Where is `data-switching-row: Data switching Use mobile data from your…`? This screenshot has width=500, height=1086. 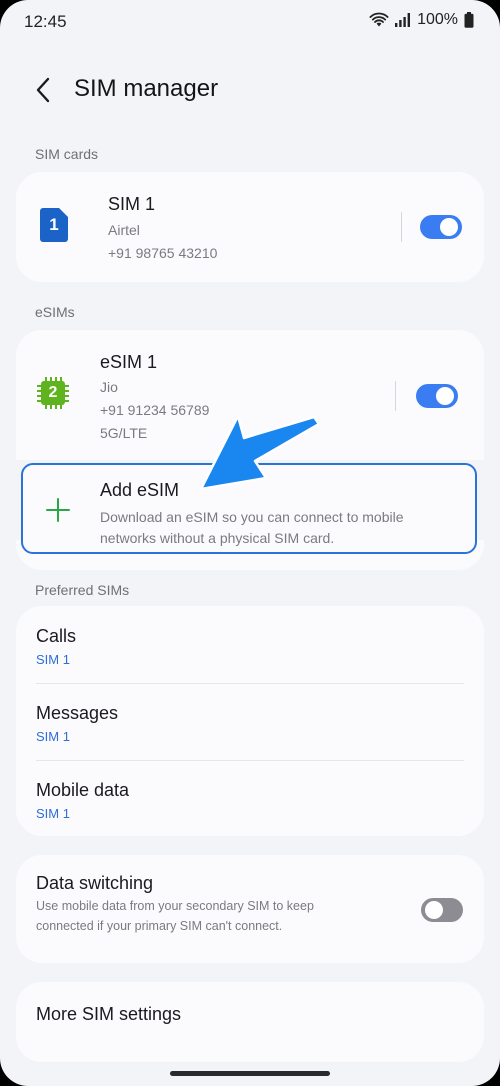 data-switching-row: Data switching Use mobile data from your… is located at coordinates (250, 909).